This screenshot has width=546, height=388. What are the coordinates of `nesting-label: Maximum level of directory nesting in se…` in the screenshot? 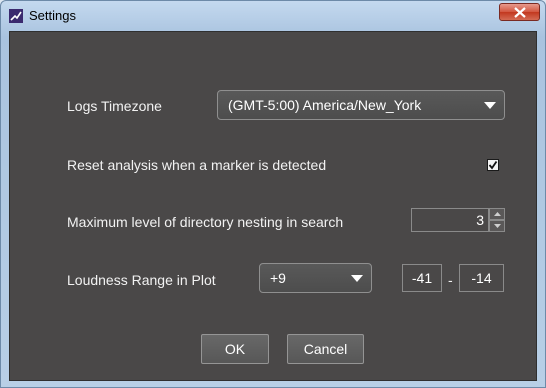 It's located at (205, 222).